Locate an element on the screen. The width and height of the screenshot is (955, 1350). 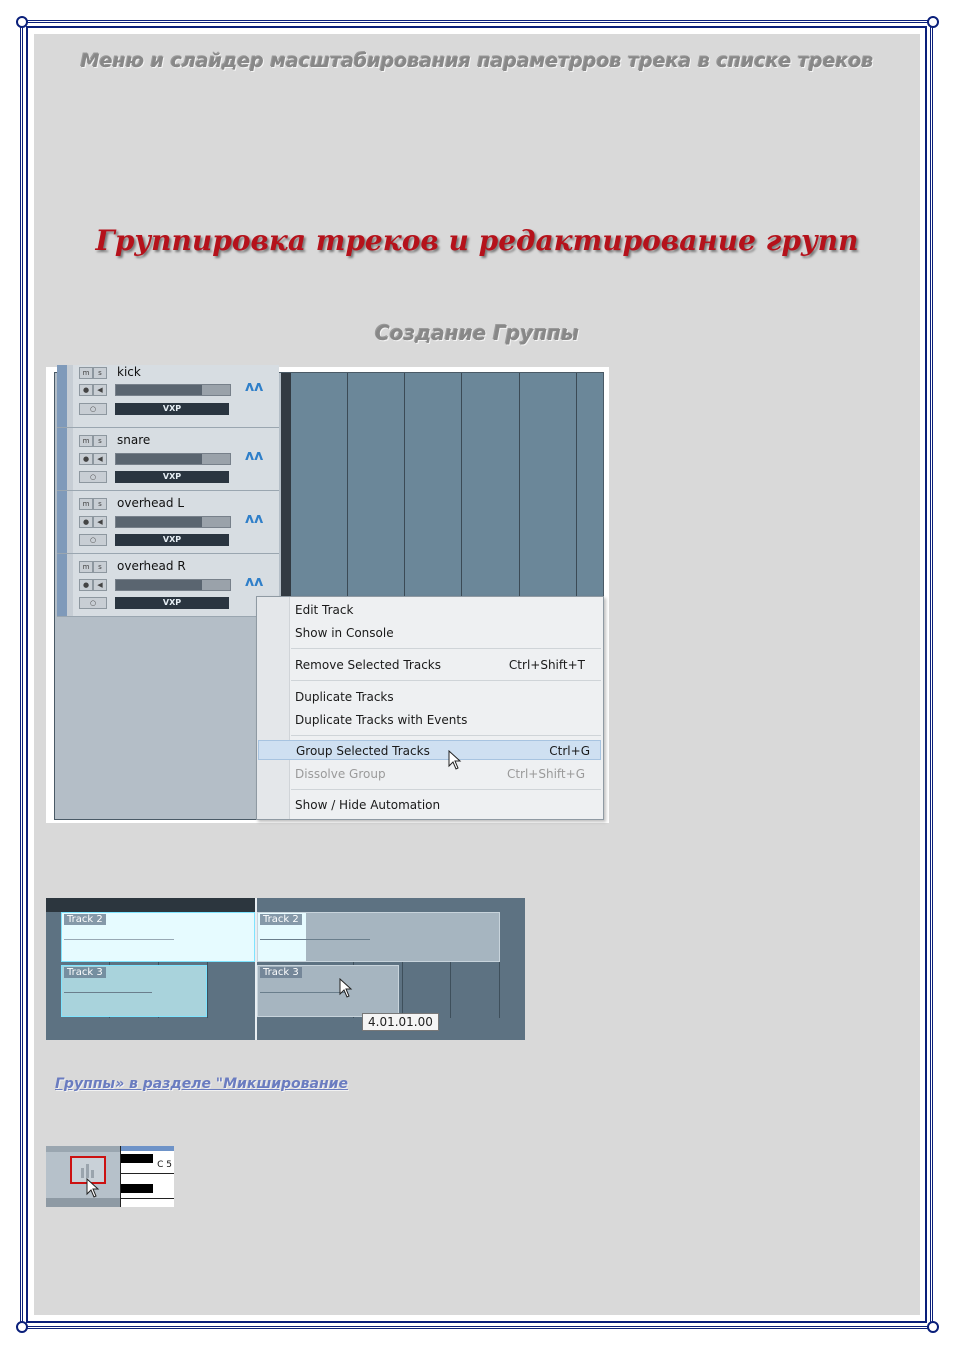
menu-item-remove-selected-tracks: Remove Selected Tracks Ctrl+Shift+T is located at coordinates (445, 665).